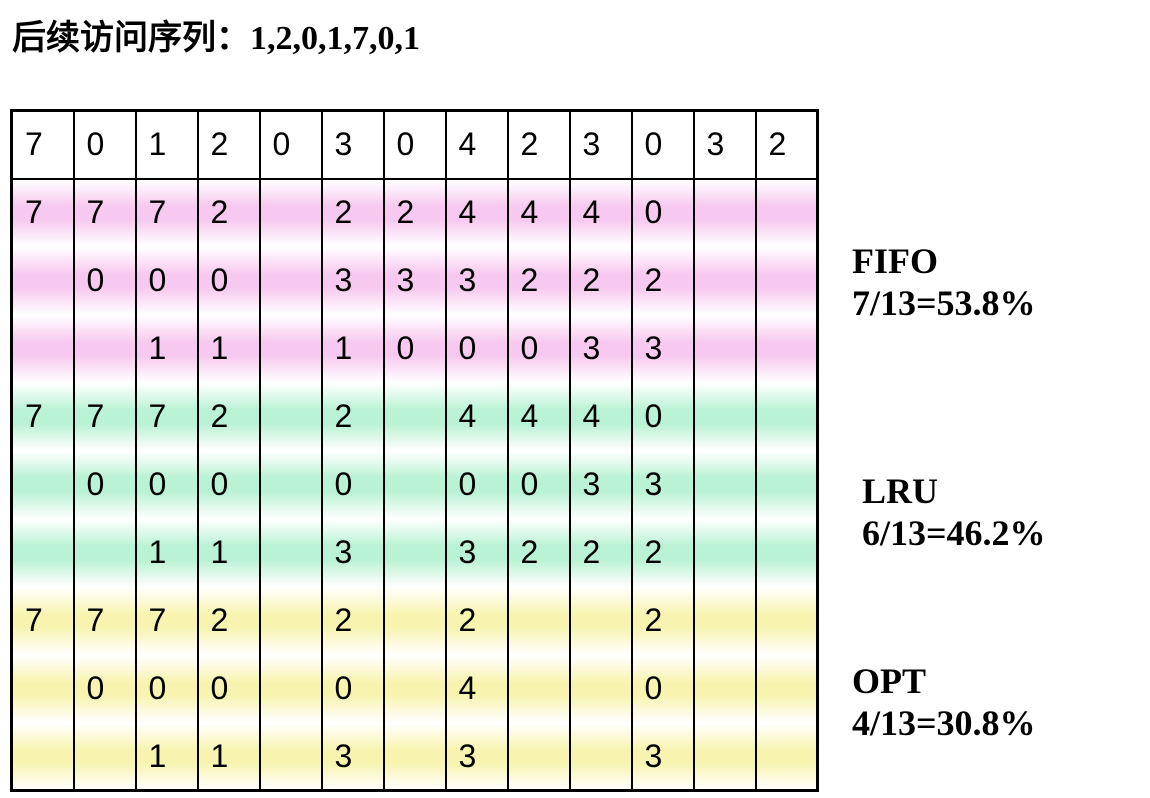  Describe the element at coordinates (944, 303) in the screenshot. I see `fifo-rate: 7/13=53.8%` at that location.